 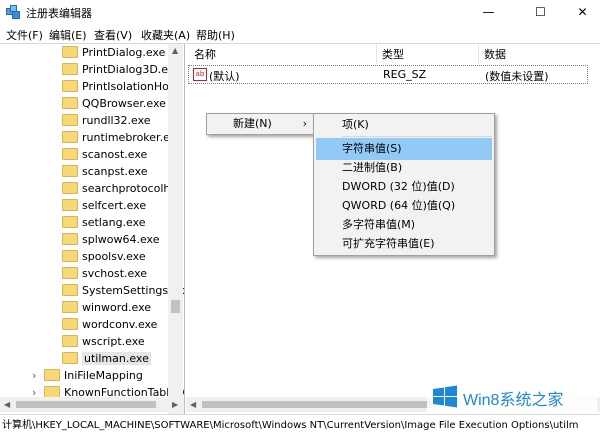 What do you see at coordinates (38, 375) in the screenshot?
I see `expand-chevron-icon: ›` at bounding box center [38, 375].